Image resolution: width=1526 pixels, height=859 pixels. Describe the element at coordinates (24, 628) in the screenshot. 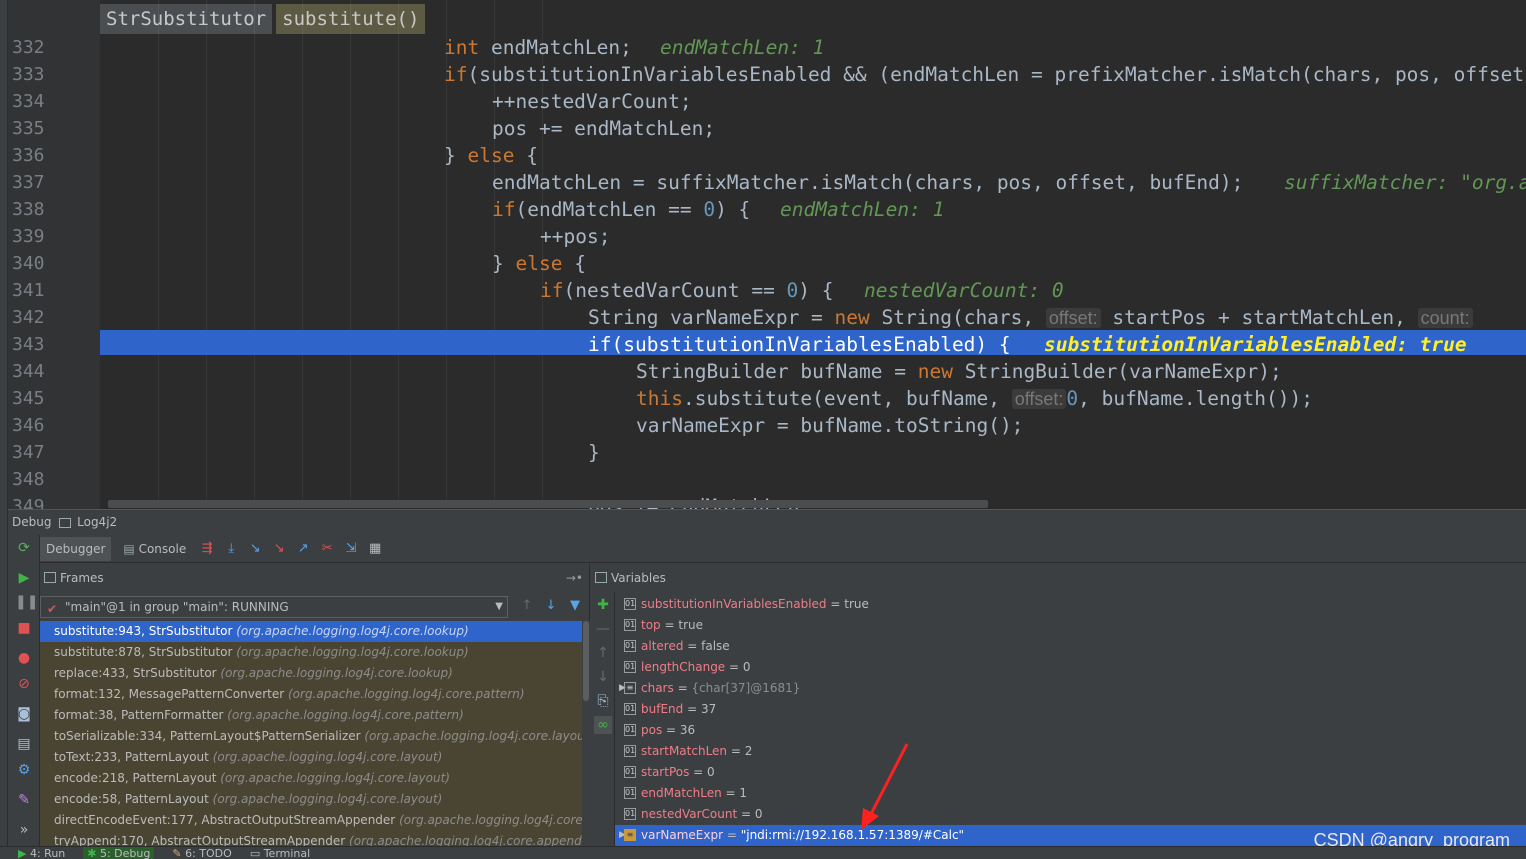

I see `stop-icon: ■` at that location.